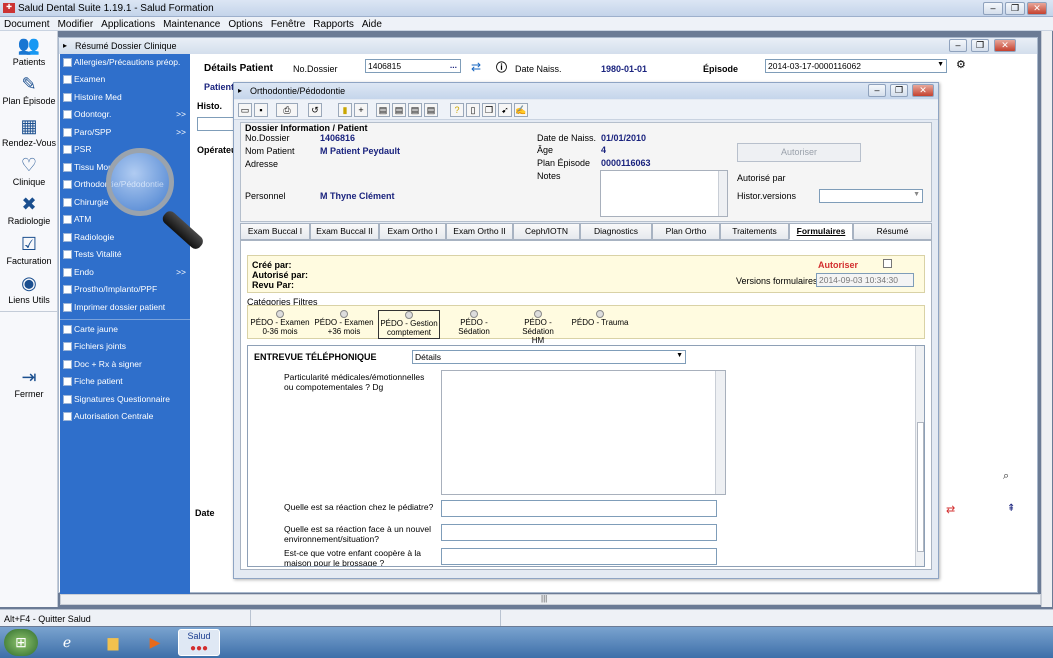 This screenshot has height=658, width=1053. What do you see at coordinates (275, 231) in the screenshot?
I see `tab-exam-buccal-1: Exam Buccal I` at bounding box center [275, 231].